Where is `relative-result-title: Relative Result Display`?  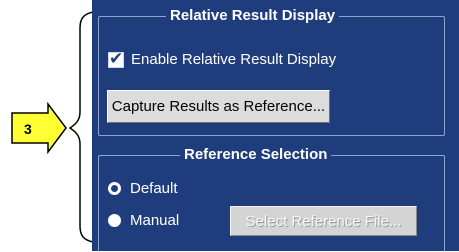
relative-result-title: Relative Result Display is located at coordinates (253, 15).